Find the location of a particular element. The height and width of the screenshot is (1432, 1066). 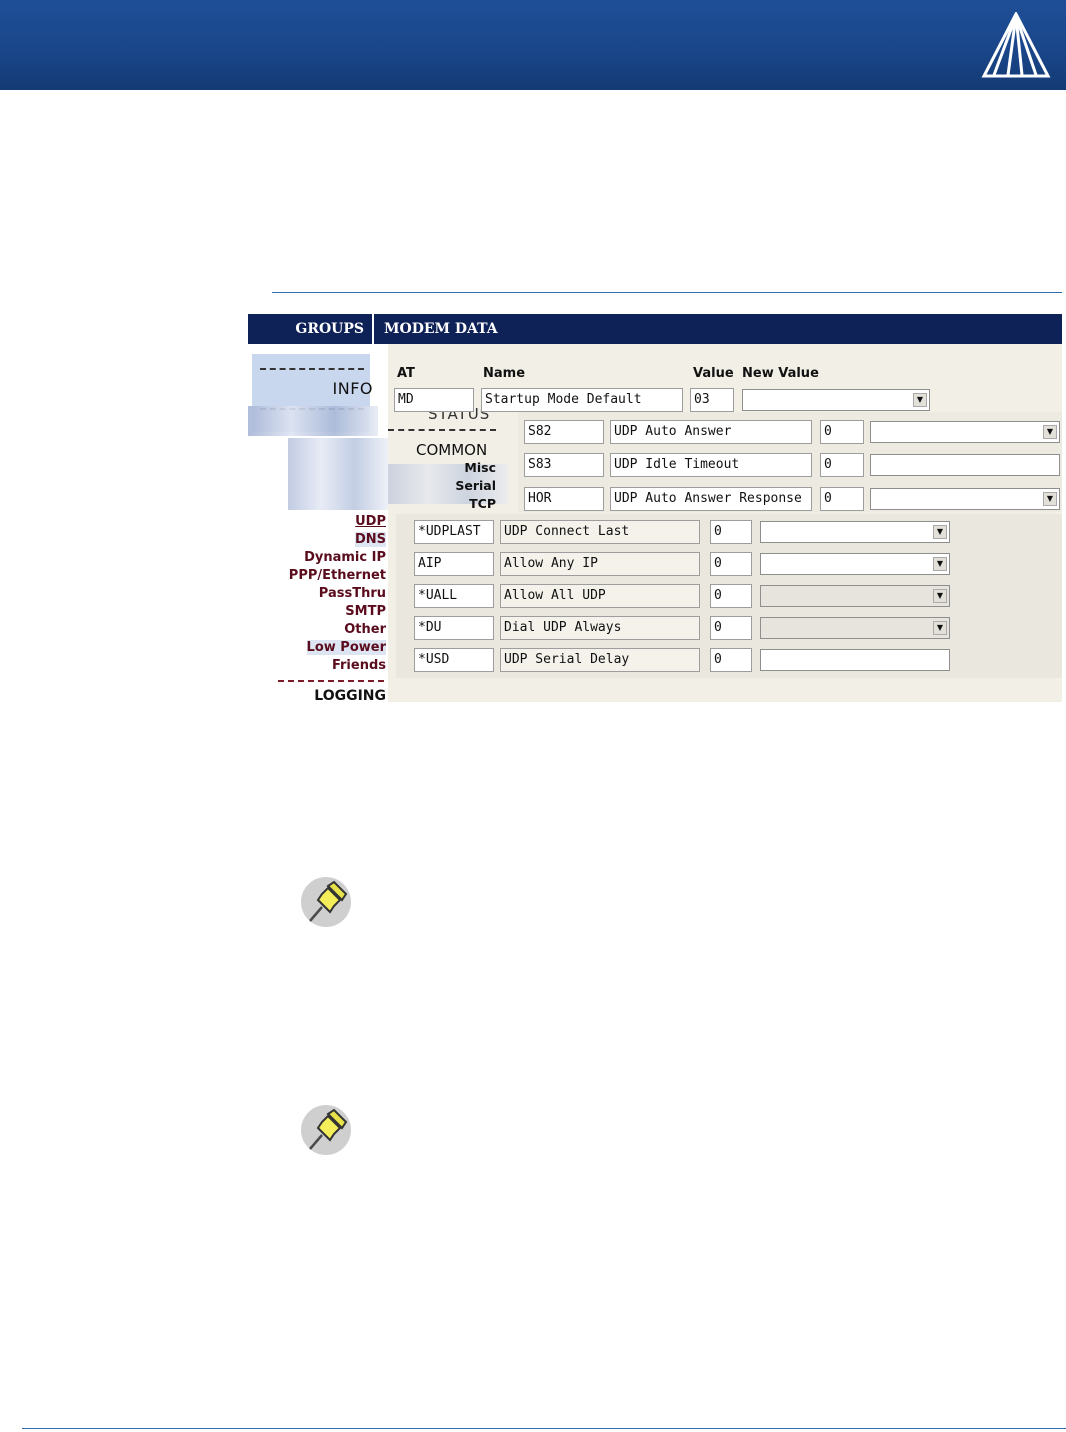

at-command-cell: *UALL is located at coordinates (454, 596).